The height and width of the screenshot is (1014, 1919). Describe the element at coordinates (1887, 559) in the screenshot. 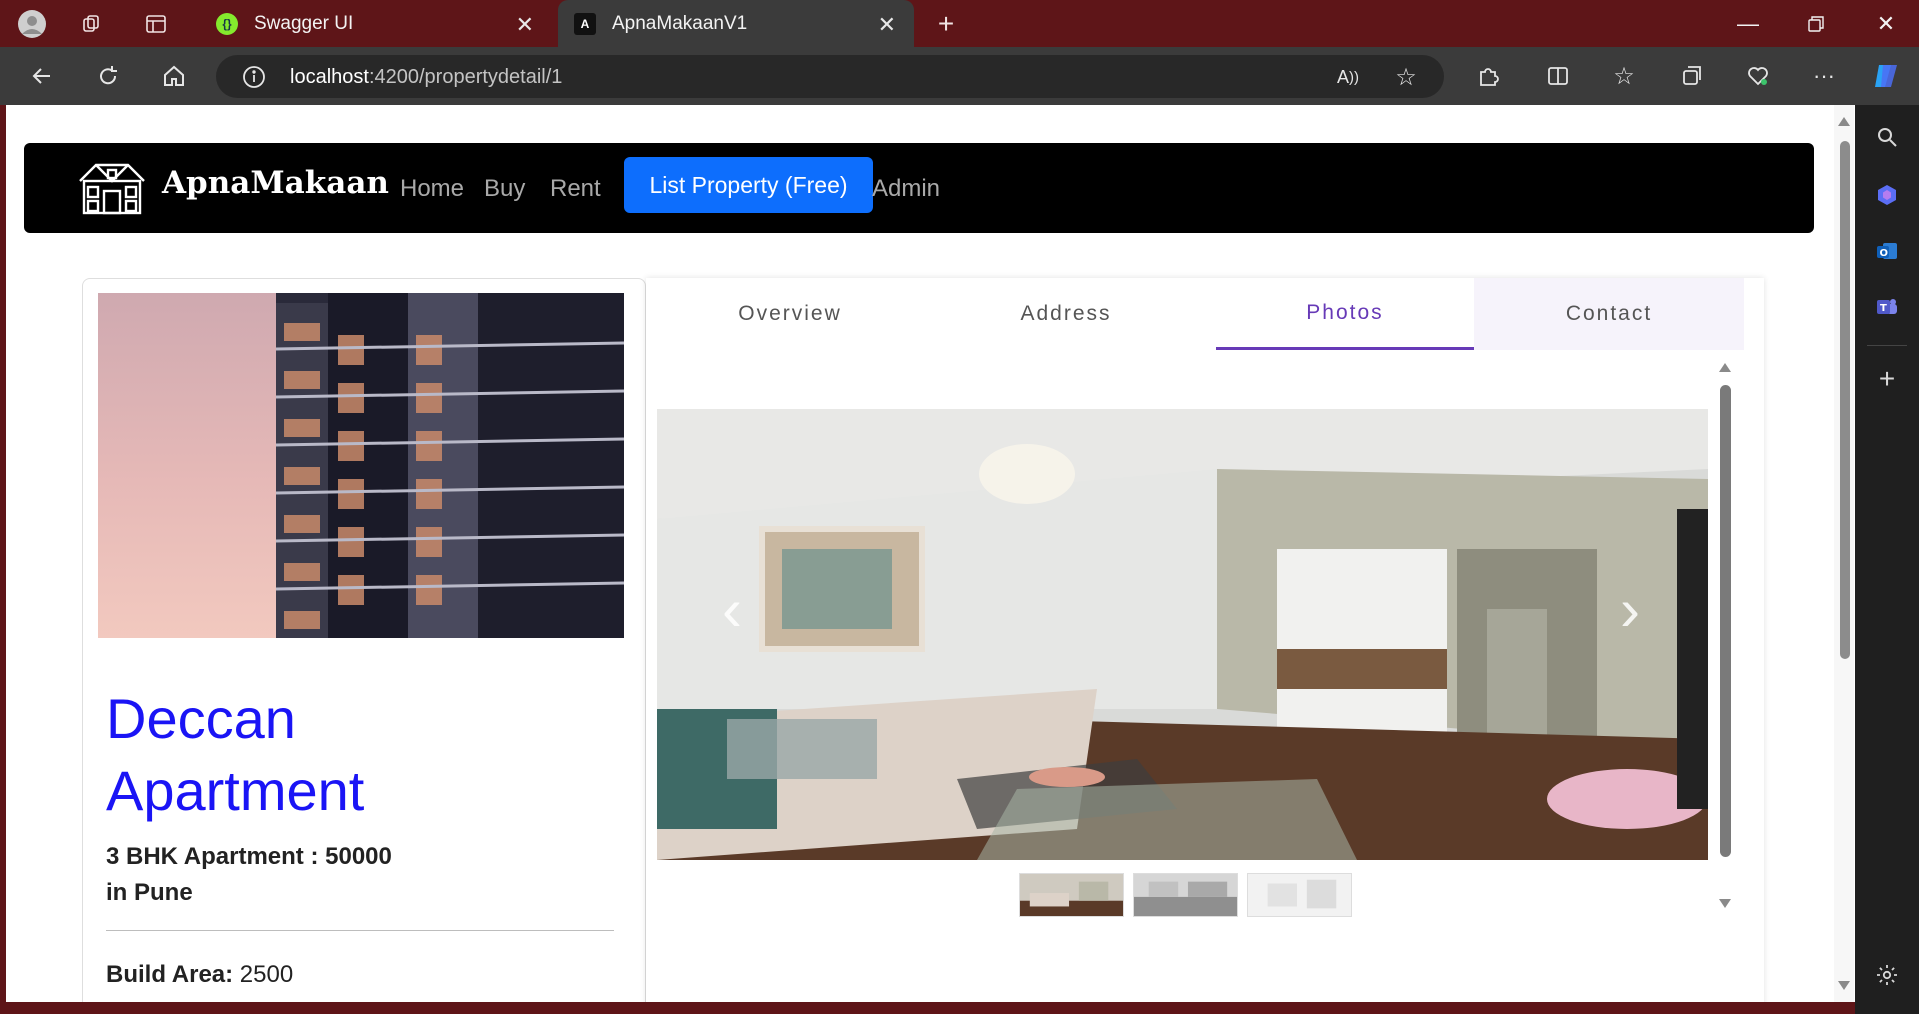

I see `edge-sidebar: O T +` at that location.